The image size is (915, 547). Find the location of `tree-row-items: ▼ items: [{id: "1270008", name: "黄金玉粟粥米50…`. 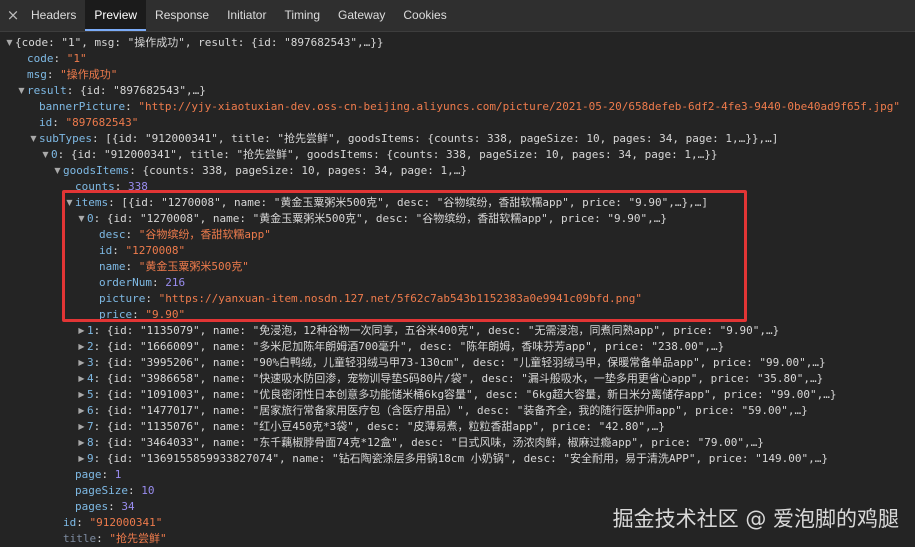

tree-row-items: ▼ items: [{id: "1270008", name: "黄金玉粟粥米50… is located at coordinates (386, 202).